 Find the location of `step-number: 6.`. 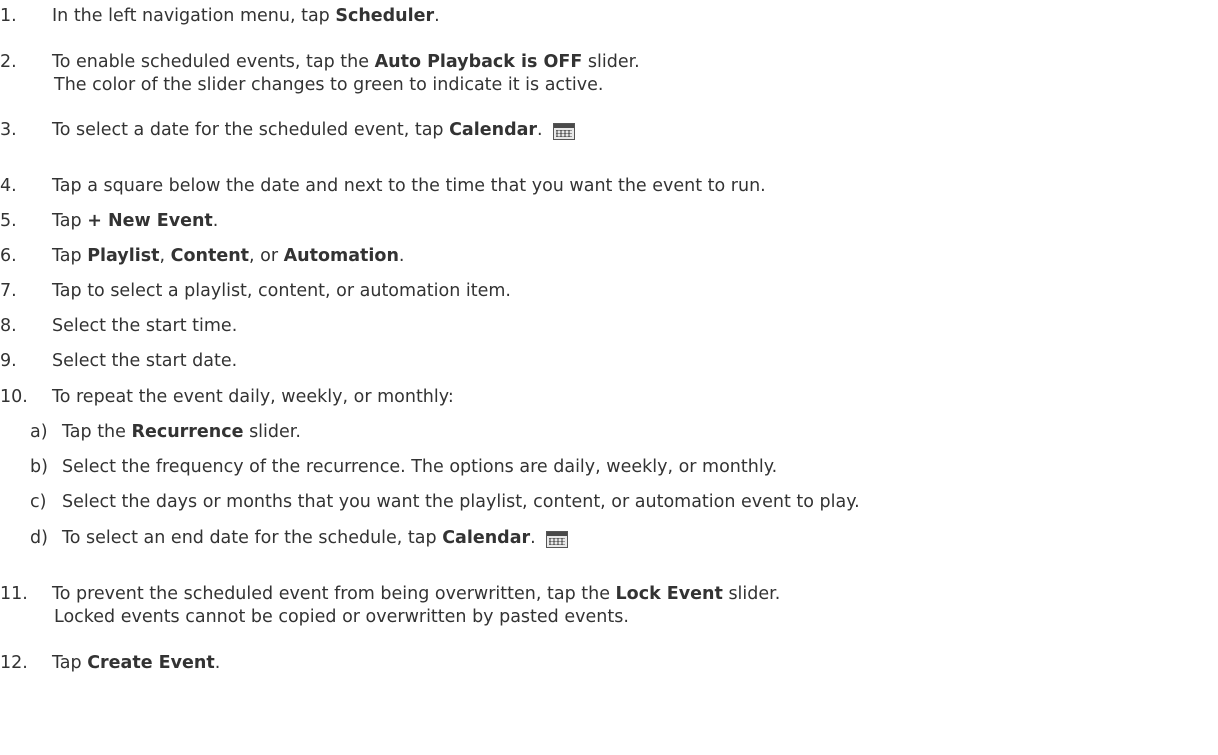

step-number: 6. is located at coordinates (8, 256).